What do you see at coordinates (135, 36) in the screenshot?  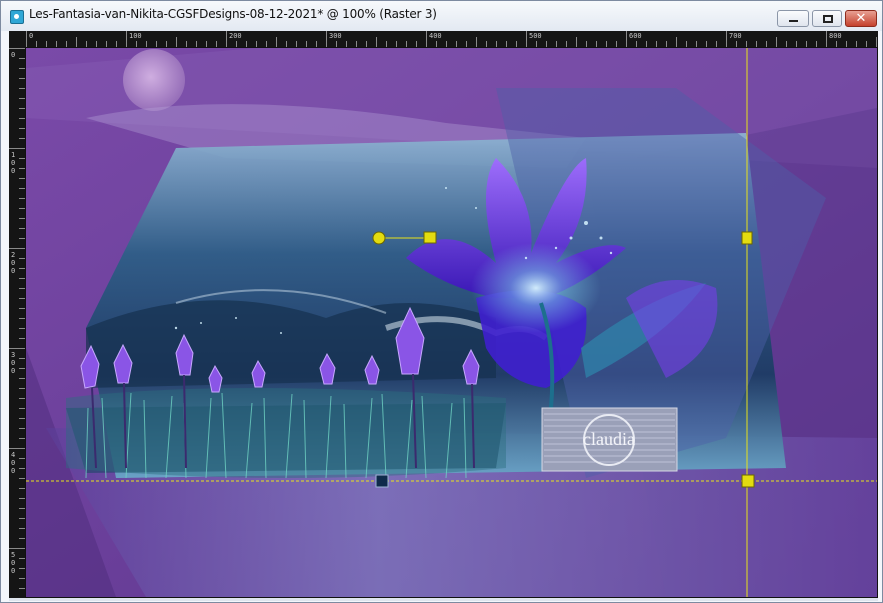 I see `ruler-label: 100` at bounding box center [135, 36].